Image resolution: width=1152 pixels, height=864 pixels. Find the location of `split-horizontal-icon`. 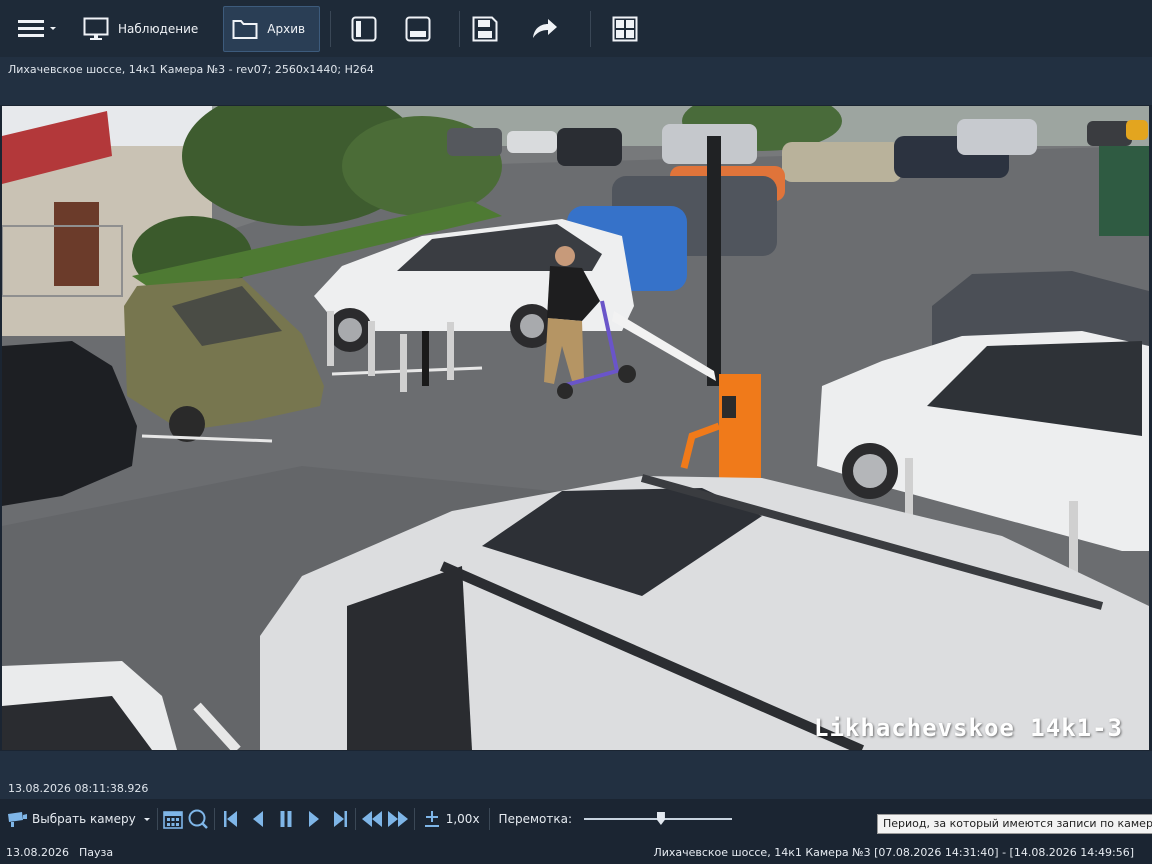

split-horizontal-icon is located at coordinates (418, 28).